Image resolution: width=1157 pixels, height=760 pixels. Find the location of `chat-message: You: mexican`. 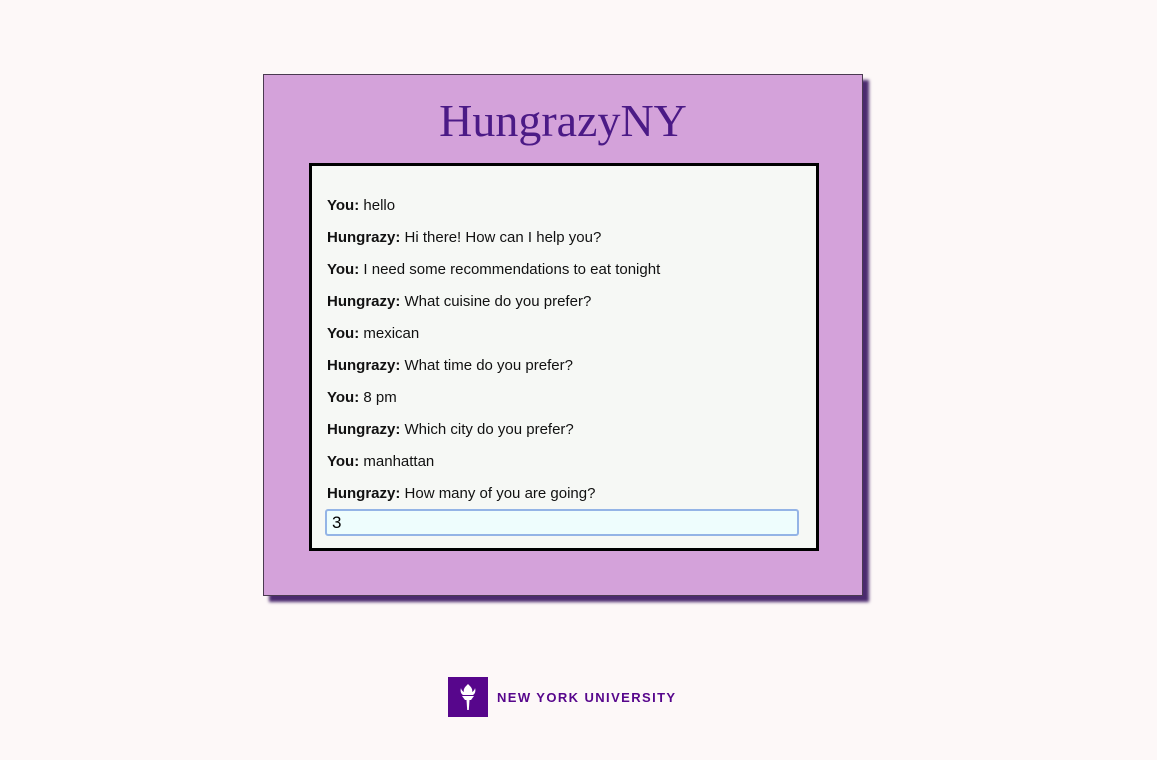

chat-message: You: mexican is located at coordinates (562, 334).